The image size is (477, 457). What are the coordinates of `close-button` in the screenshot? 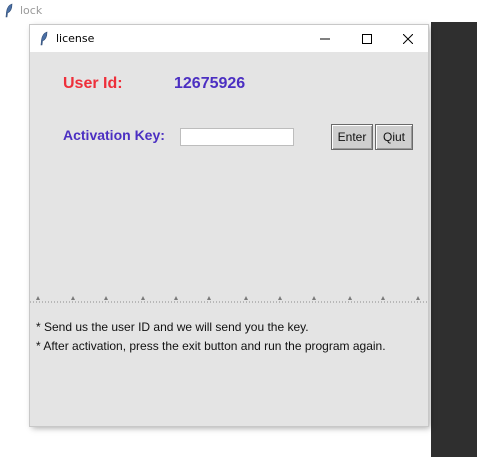 It's located at (408, 38).